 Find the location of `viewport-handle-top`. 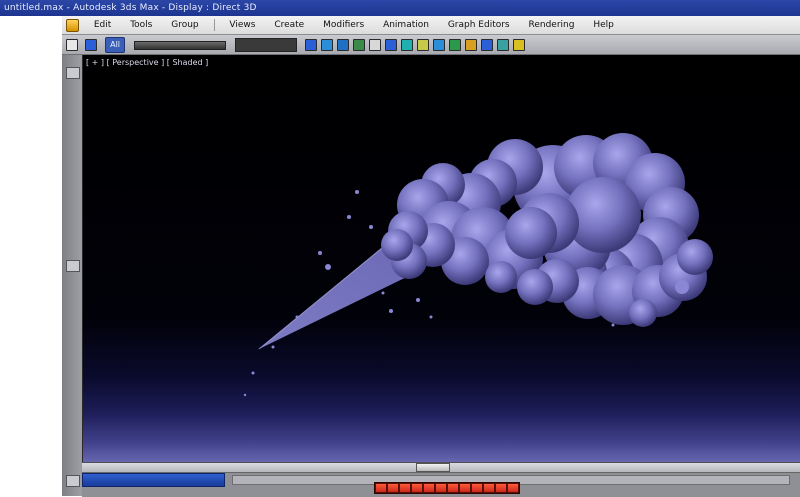

viewport-handle-top is located at coordinates (73, 73).